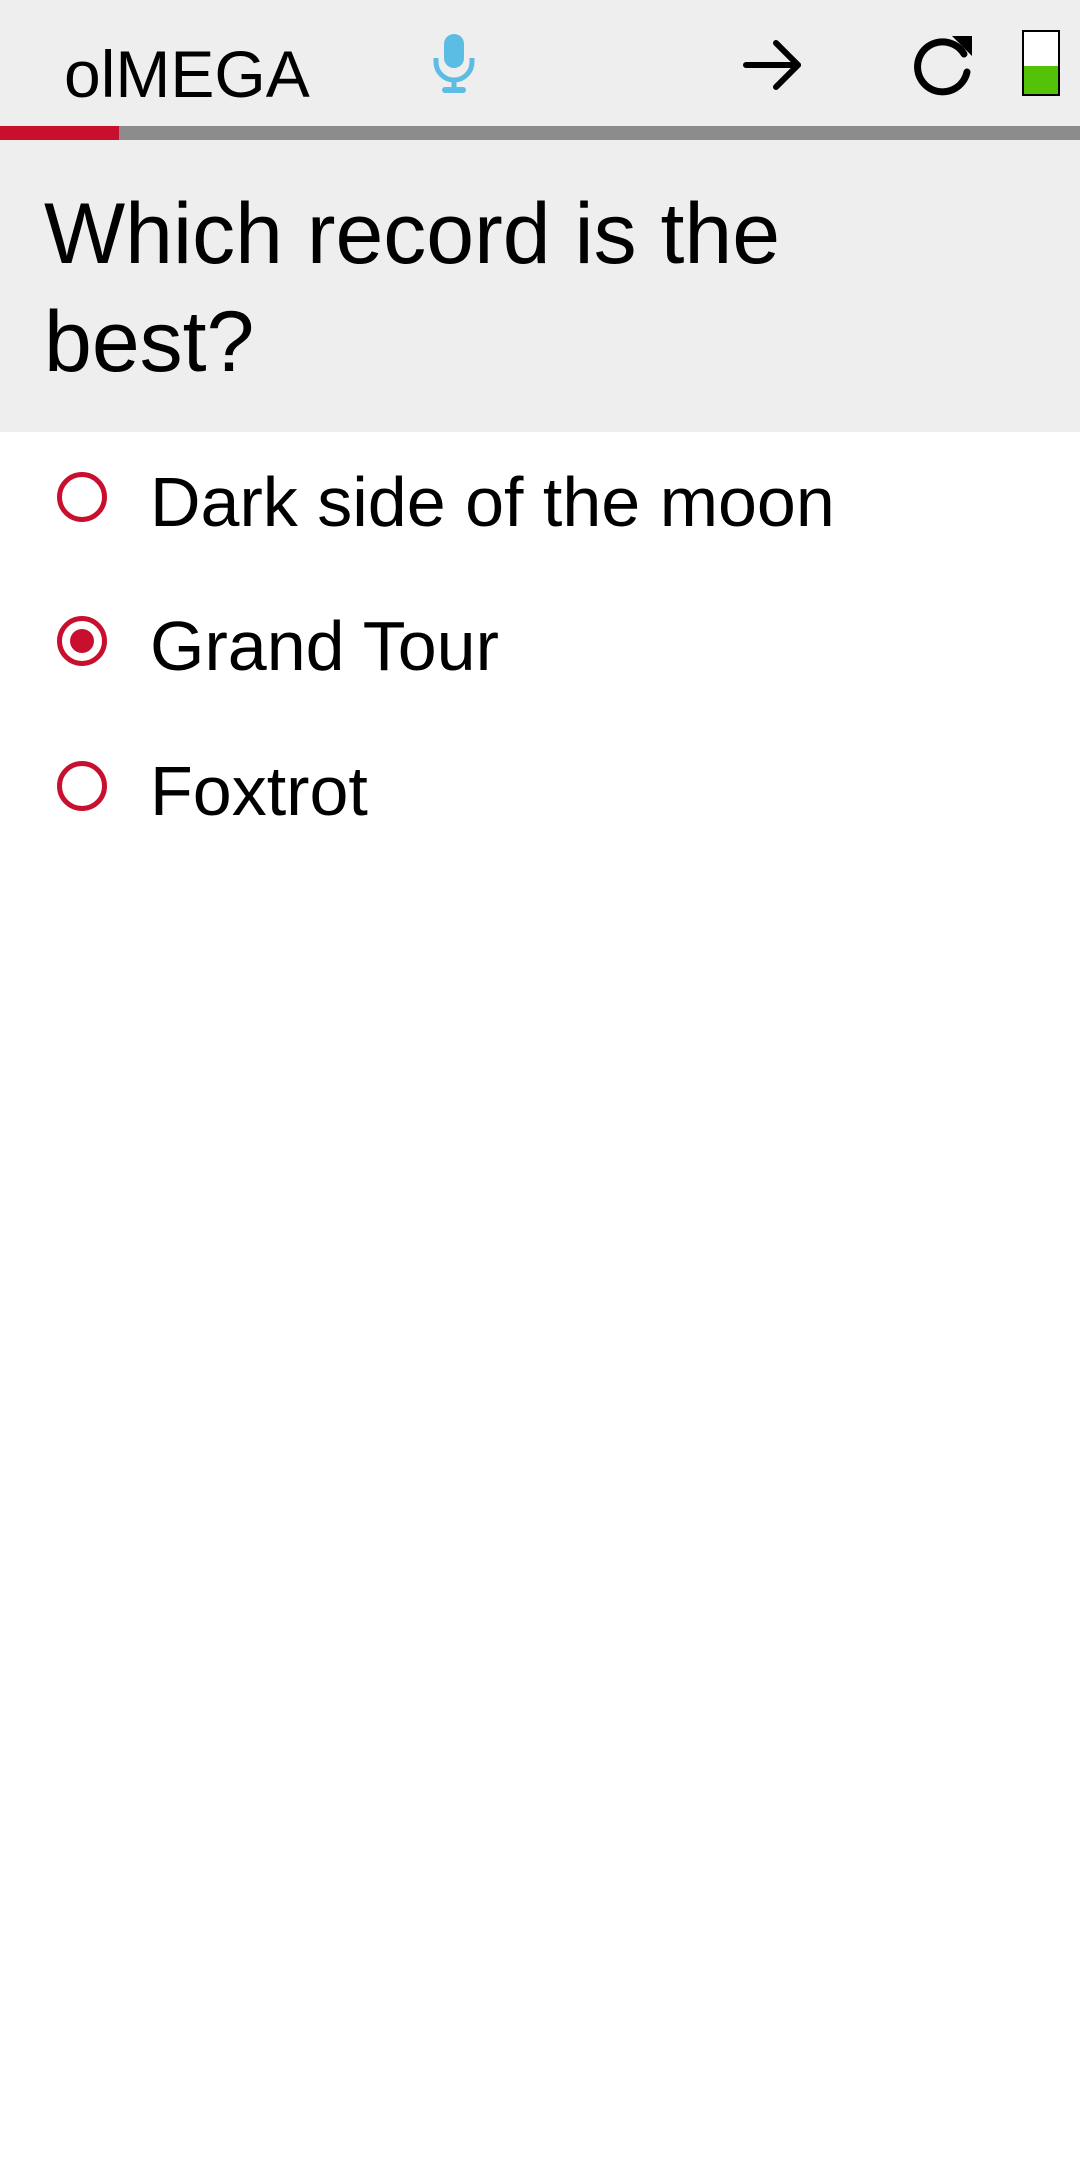 The height and width of the screenshot is (2160, 1080). I want to click on battery-level, so click(1041, 80).